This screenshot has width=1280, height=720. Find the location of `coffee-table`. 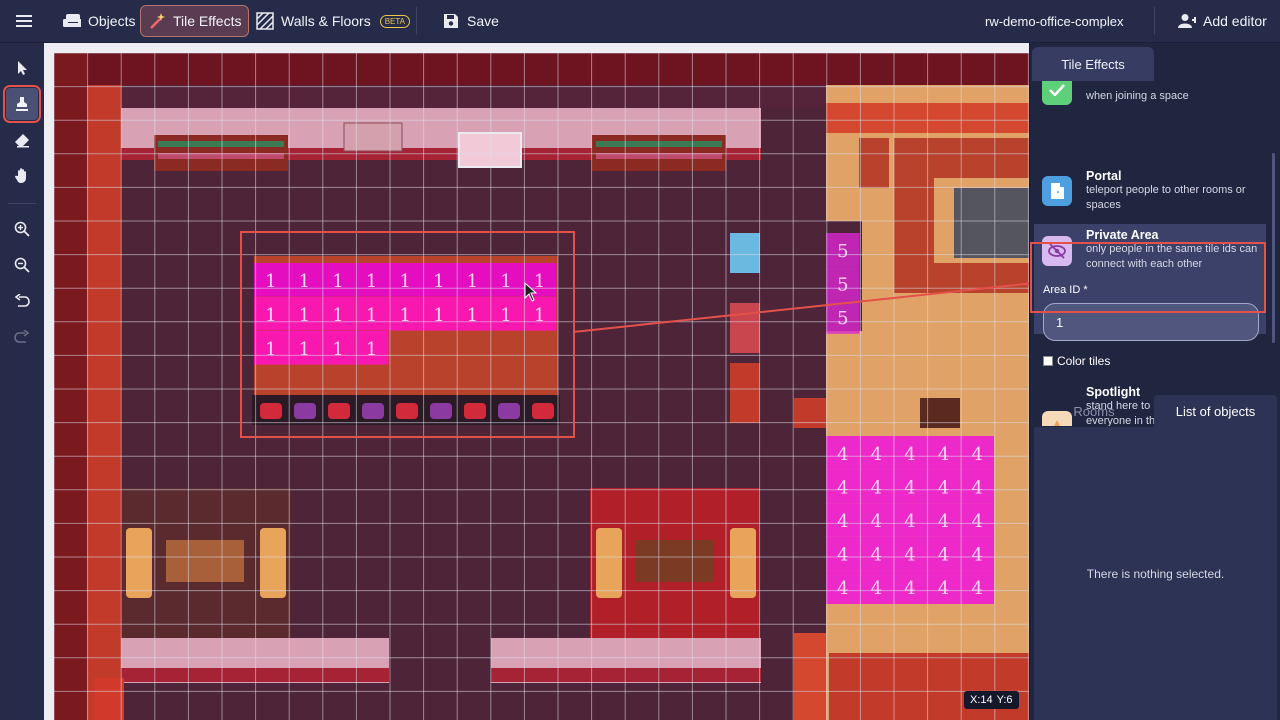

coffee-table is located at coordinates (205, 561).